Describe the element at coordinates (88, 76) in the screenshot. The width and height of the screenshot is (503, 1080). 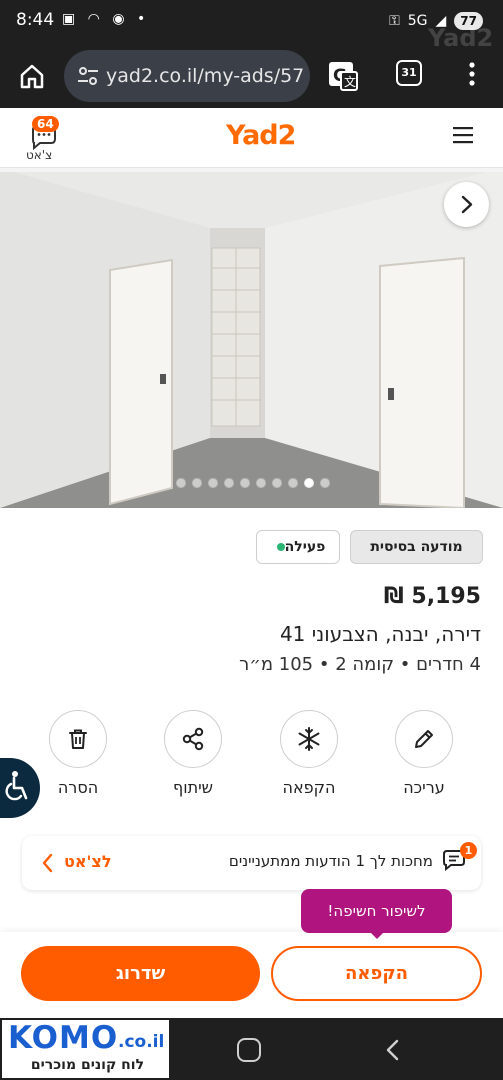
I see `site-settings-icon` at that location.